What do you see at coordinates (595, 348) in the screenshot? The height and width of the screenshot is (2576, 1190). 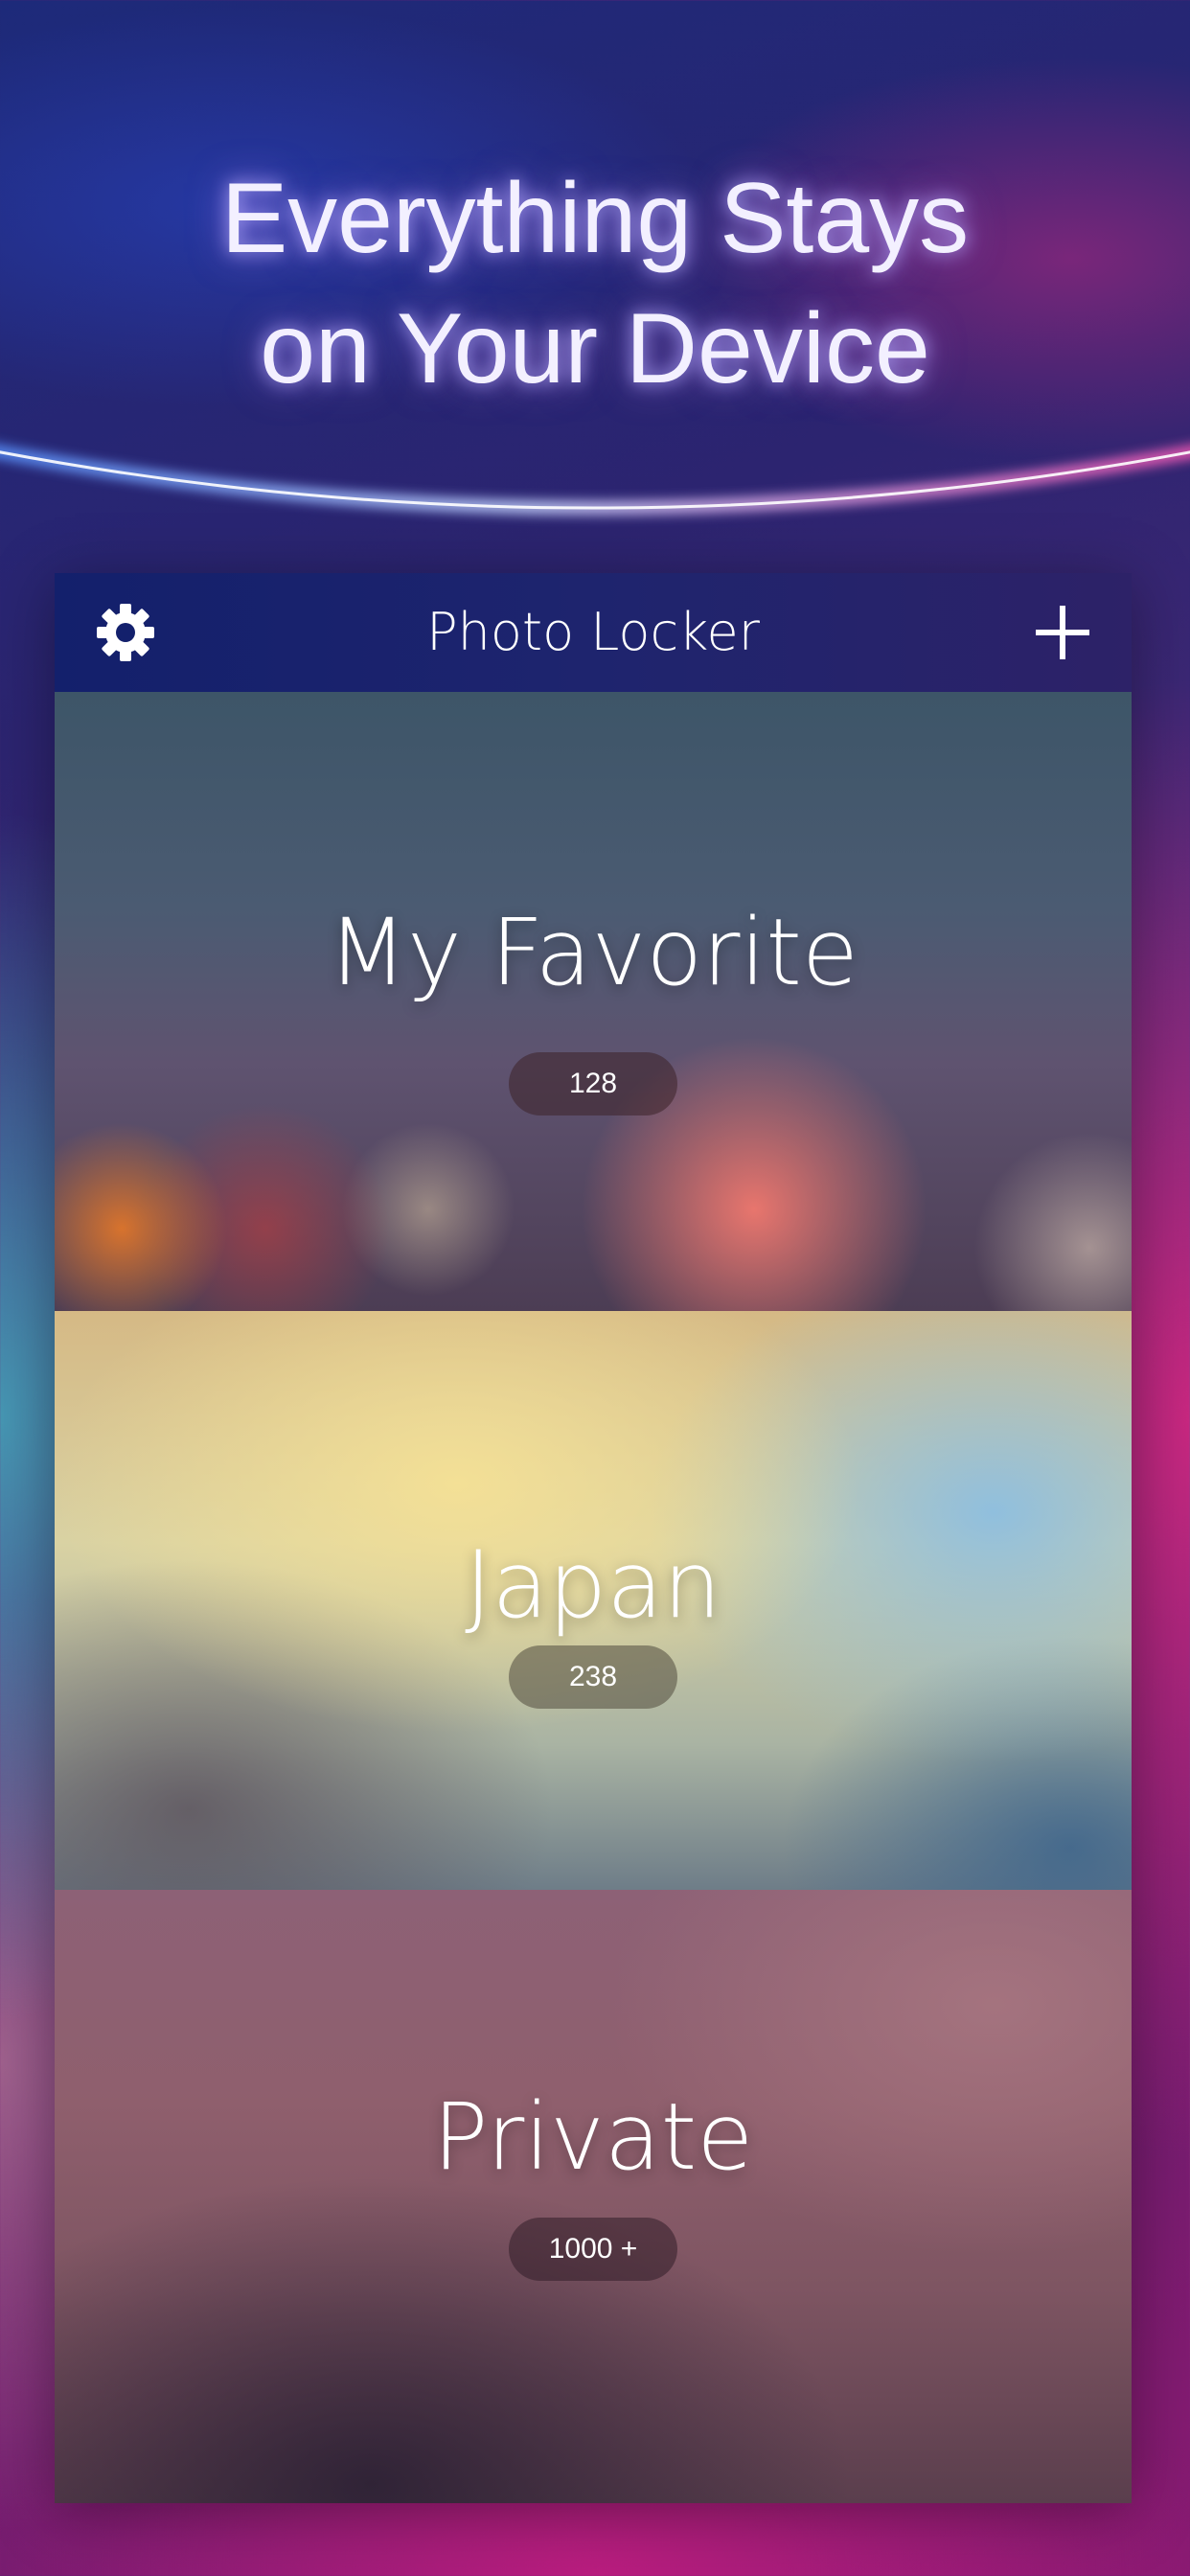 I see `headline-line-2: on Your Device` at bounding box center [595, 348].